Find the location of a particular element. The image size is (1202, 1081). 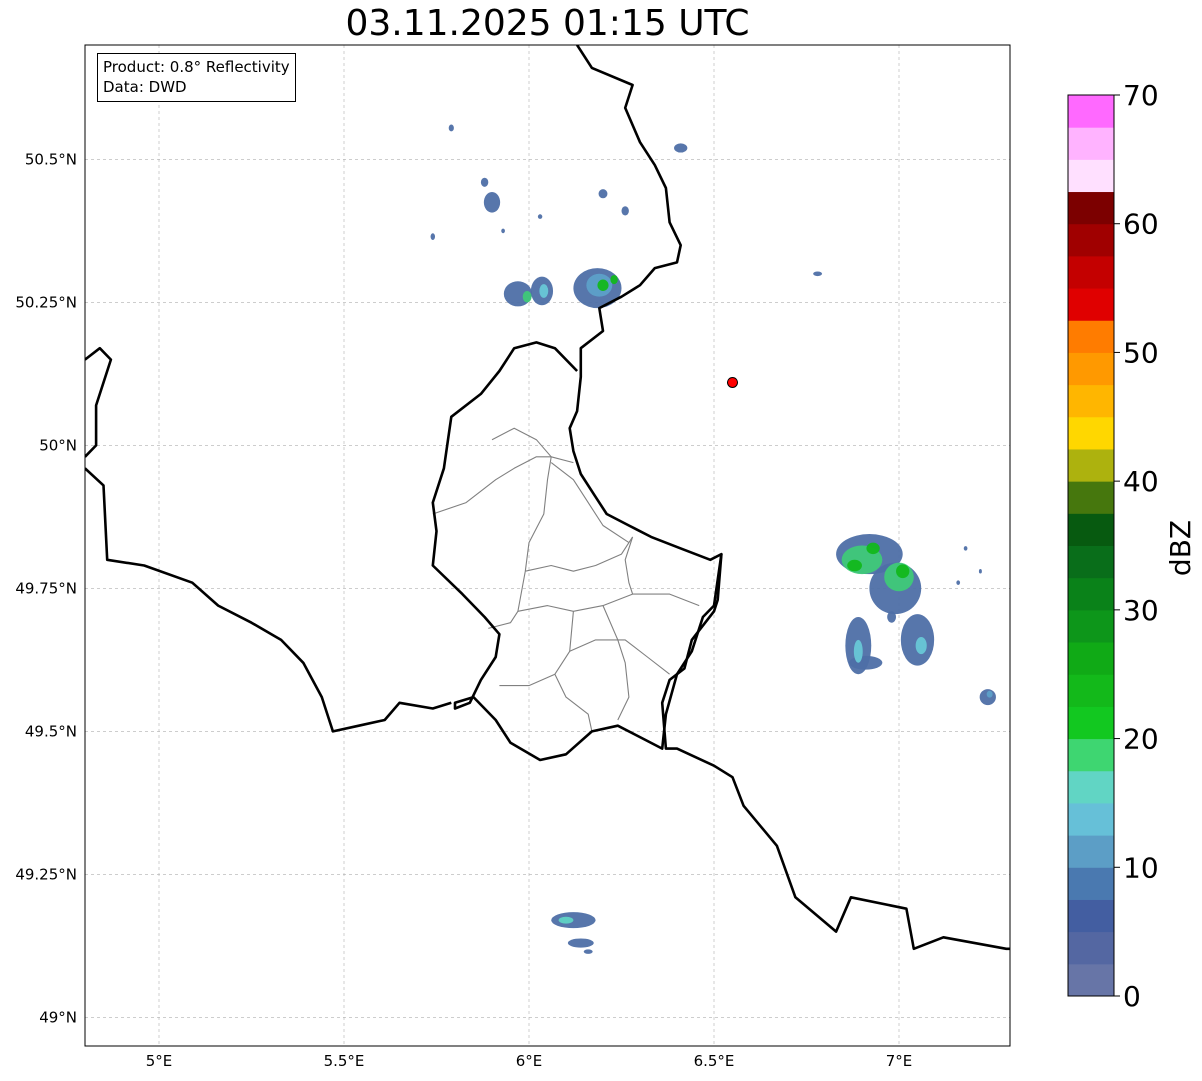

longitude-ticks: 5°E 5.5°E 6°E 6.5°E 7°E is located at coordinates (529, 1061).